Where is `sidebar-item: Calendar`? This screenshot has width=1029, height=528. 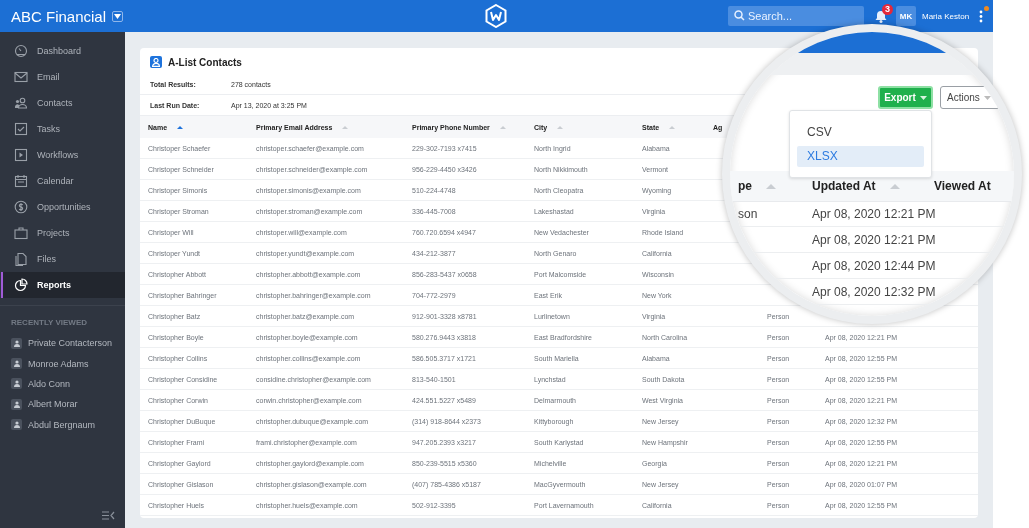 sidebar-item: Calendar is located at coordinates (63, 181).